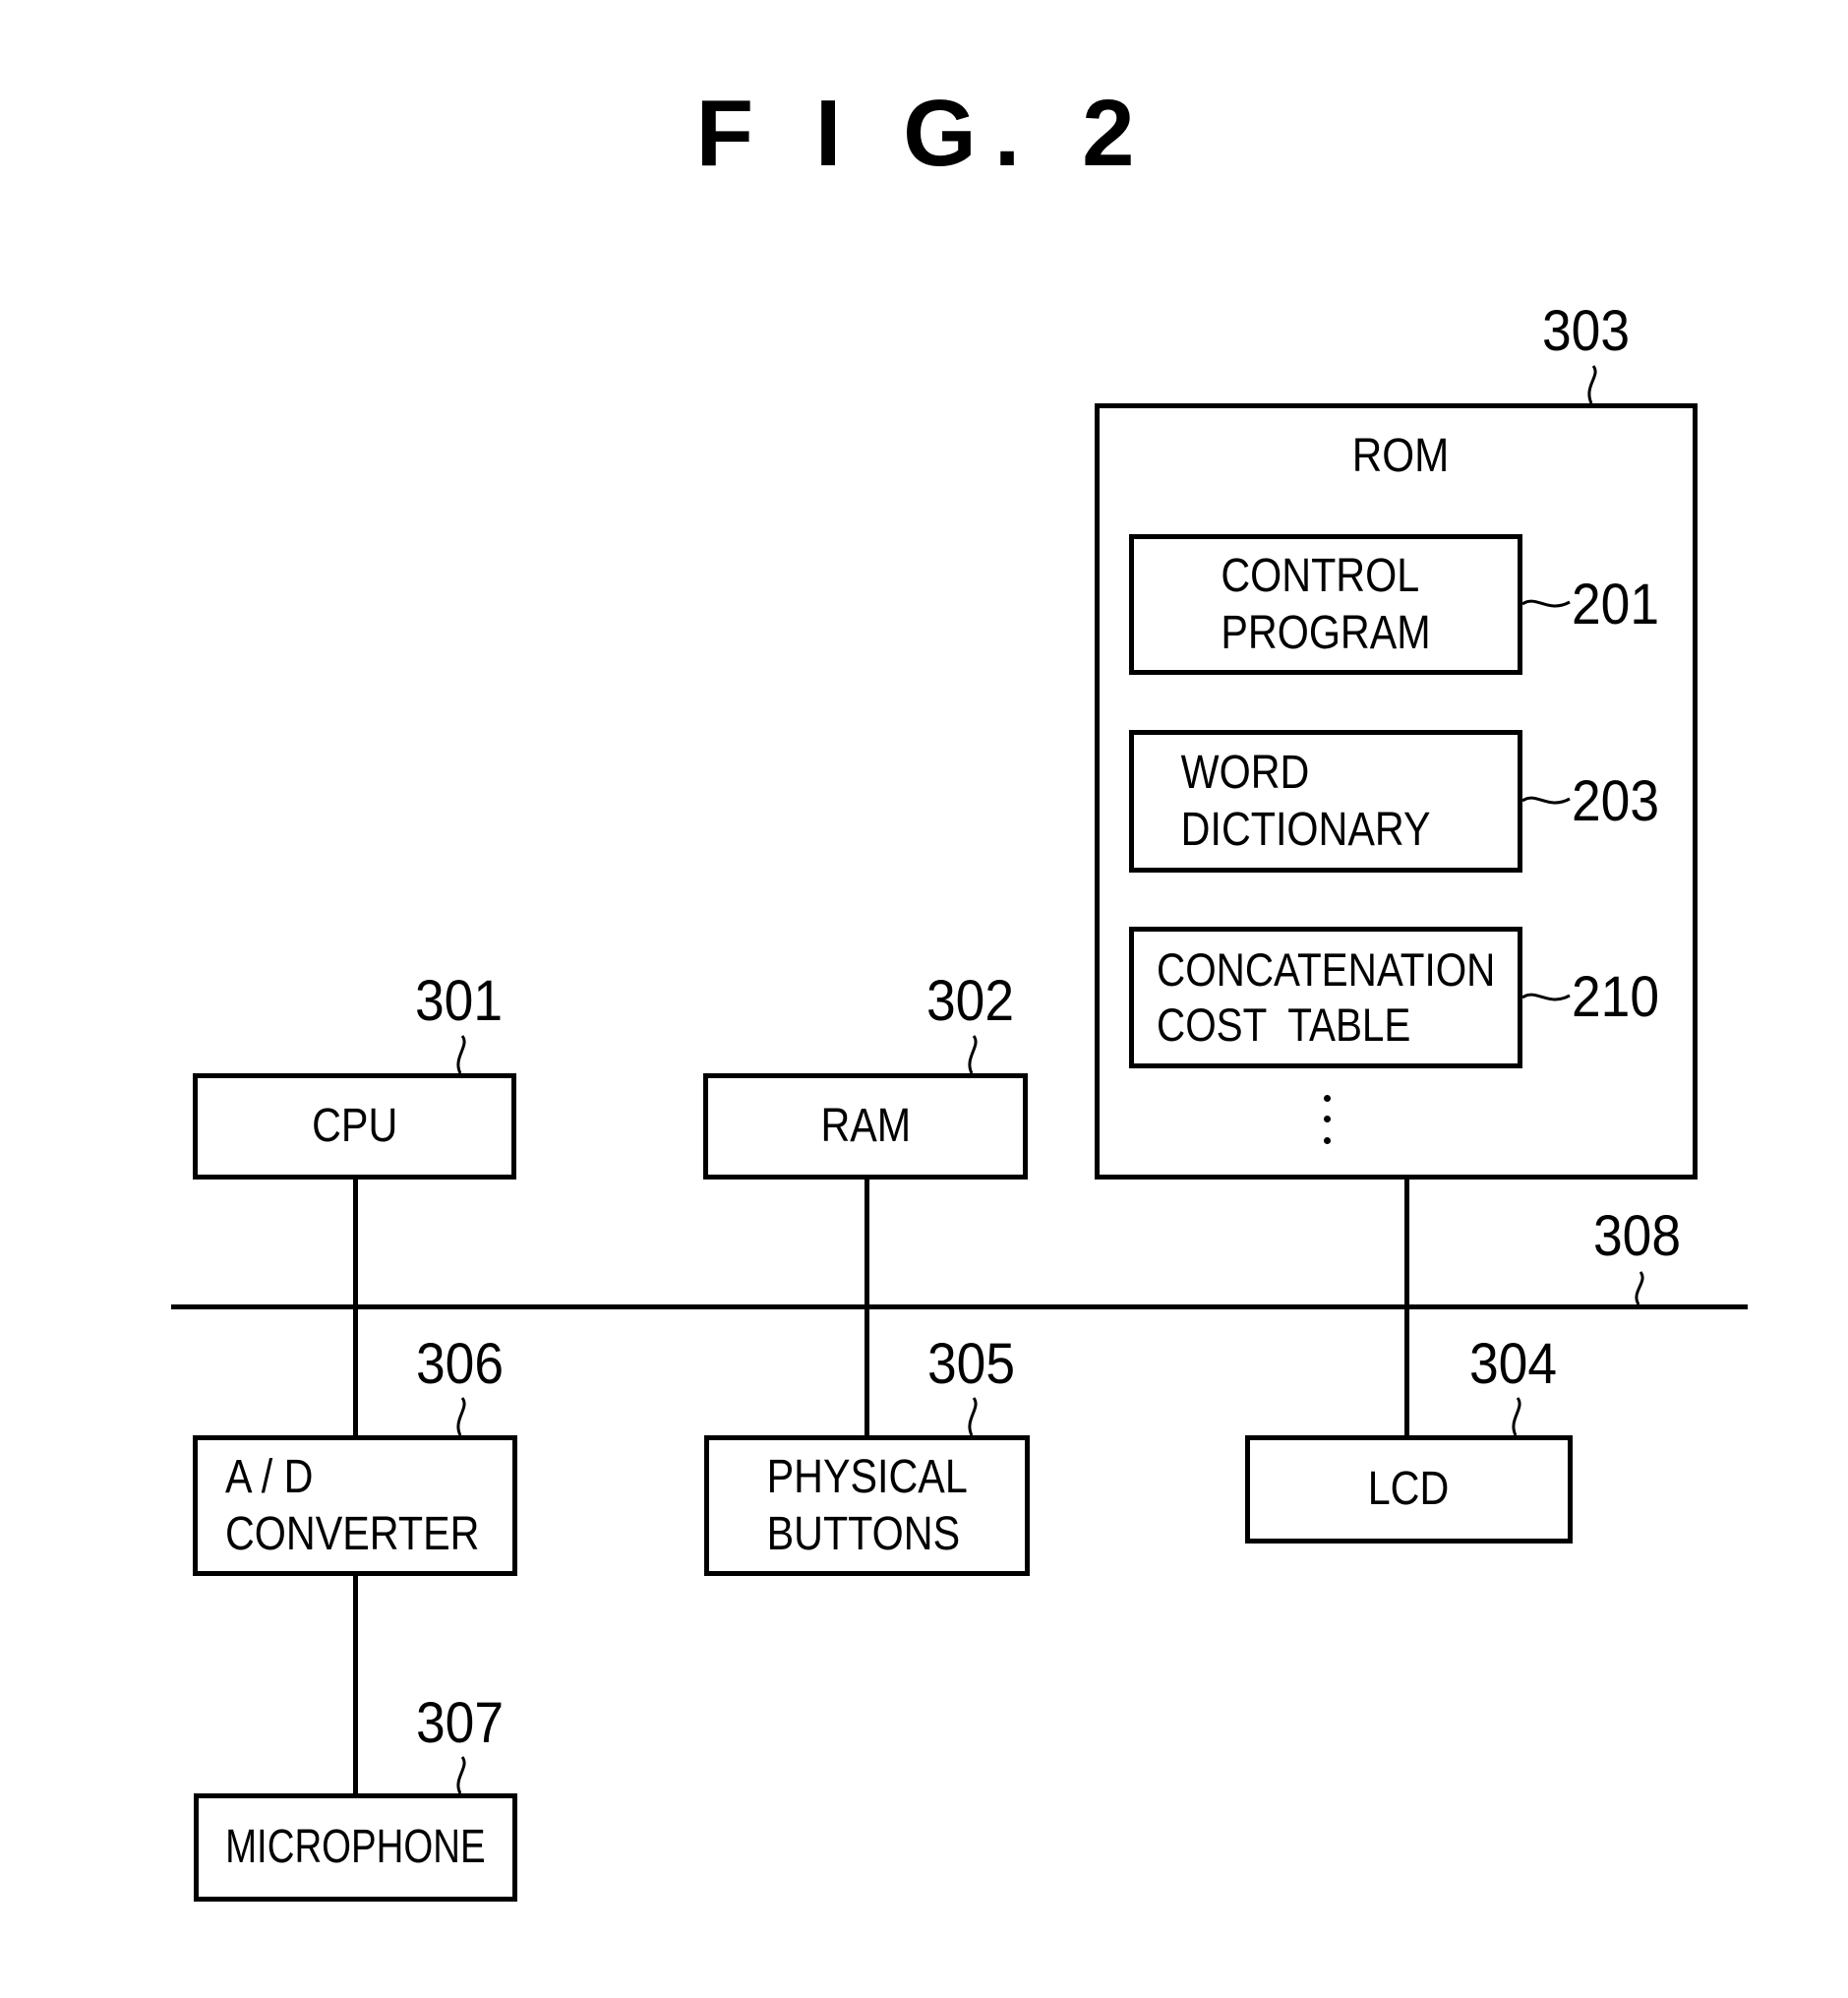 The image size is (1848, 1998). I want to click on ad-converter-block: A / D CONVERTER, so click(355, 1505).